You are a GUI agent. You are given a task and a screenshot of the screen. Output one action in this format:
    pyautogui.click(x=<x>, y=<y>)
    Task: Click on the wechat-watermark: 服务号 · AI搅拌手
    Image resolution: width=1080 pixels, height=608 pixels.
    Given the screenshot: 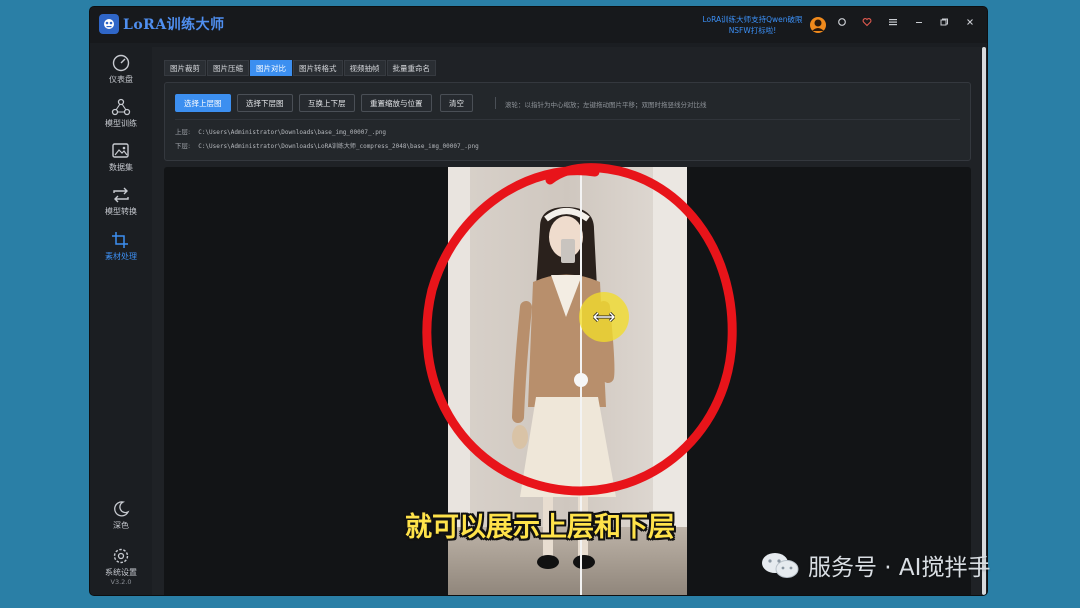 What is the action you would take?
    pyautogui.click(x=875, y=565)
    